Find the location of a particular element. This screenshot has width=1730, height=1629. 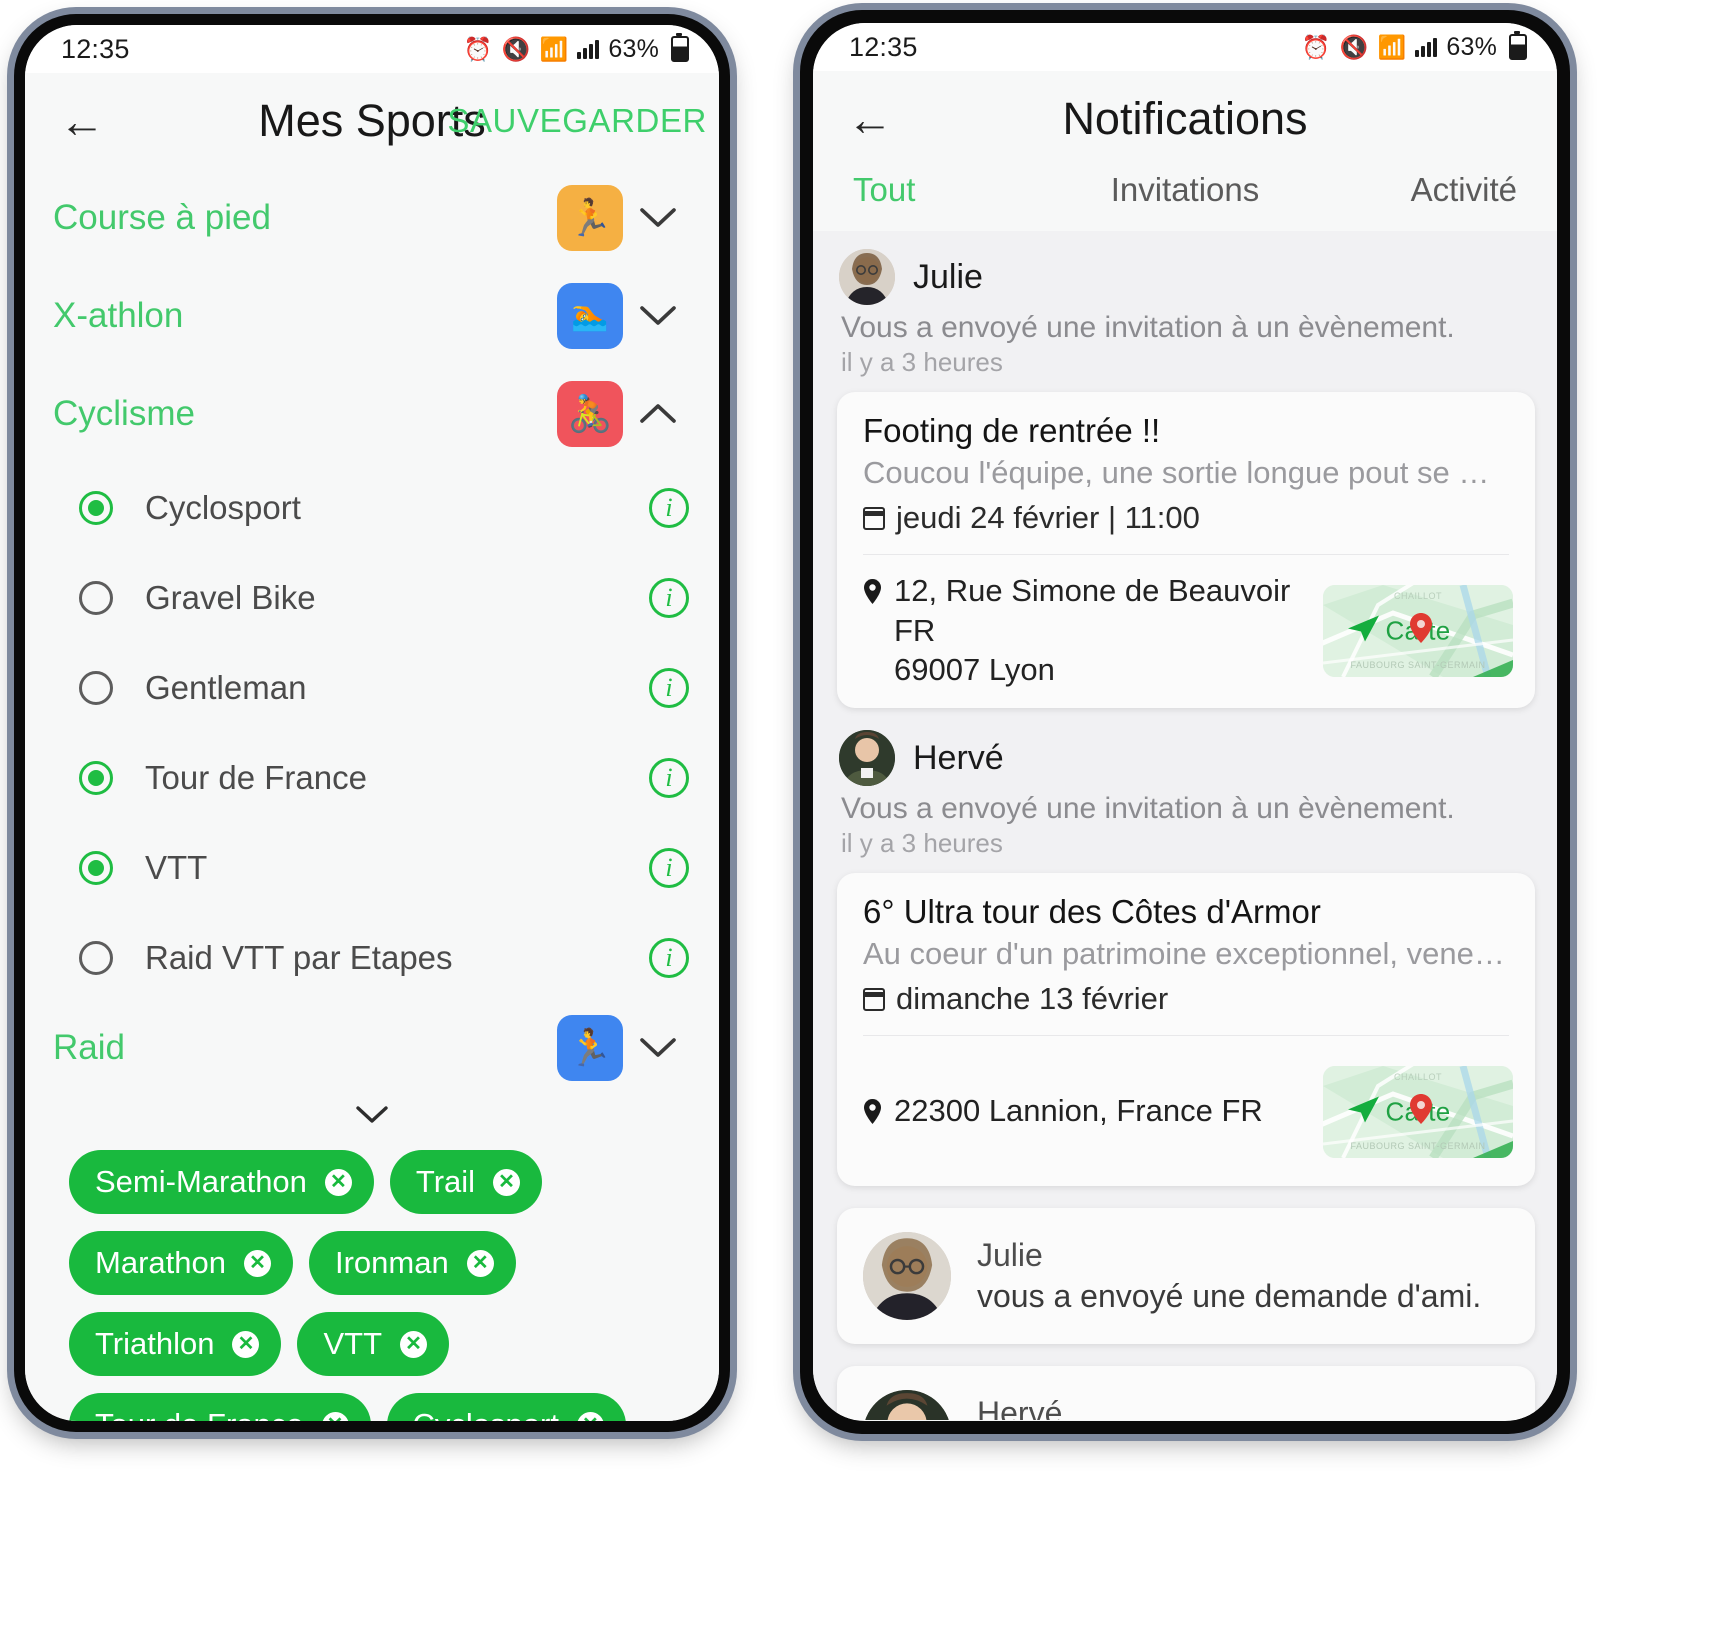

chip: Marathon ✕ is located at coordinates (181, 1263).